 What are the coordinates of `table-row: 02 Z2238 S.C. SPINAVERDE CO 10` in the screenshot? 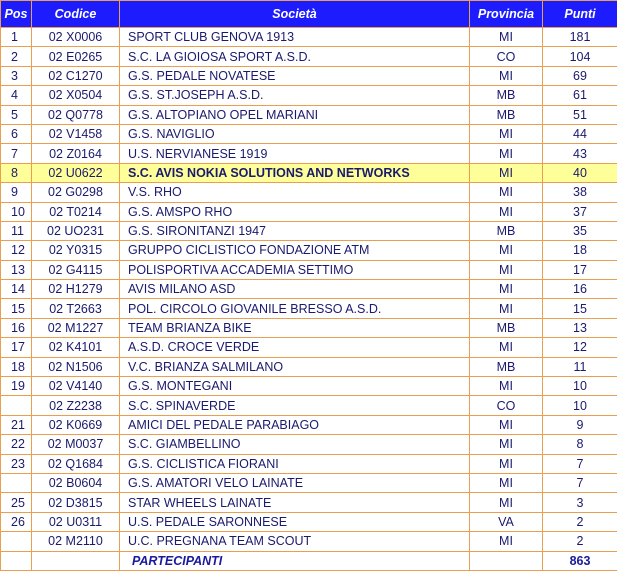 It's located at (308, 405).